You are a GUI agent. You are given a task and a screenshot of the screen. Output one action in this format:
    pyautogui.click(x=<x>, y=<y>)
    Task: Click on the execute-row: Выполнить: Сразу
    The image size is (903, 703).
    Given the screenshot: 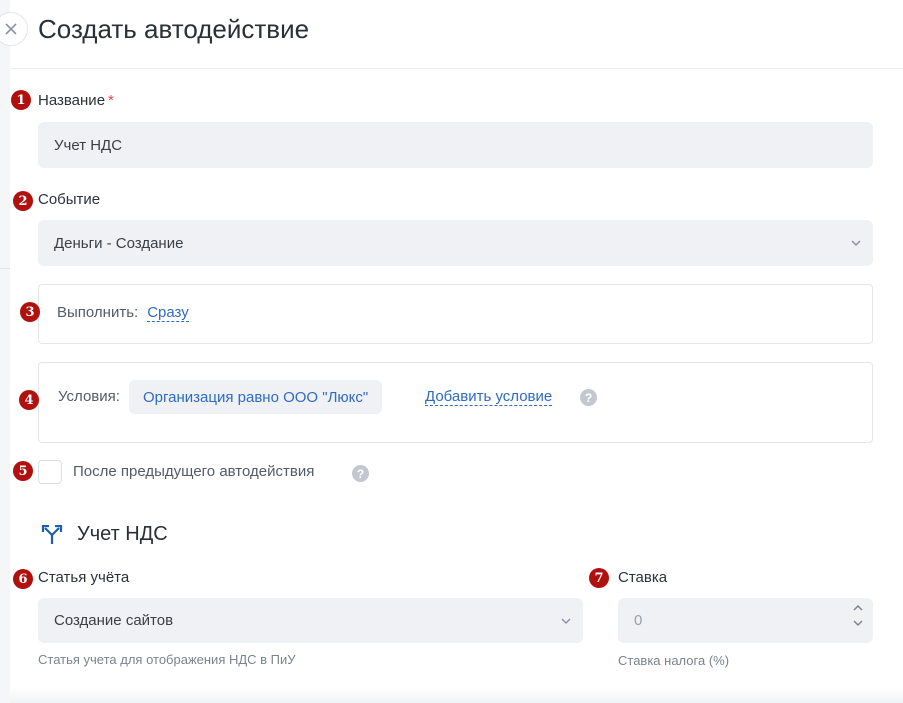 What is the action you would take?
    pyautogui.click(x=123, y=313)
    